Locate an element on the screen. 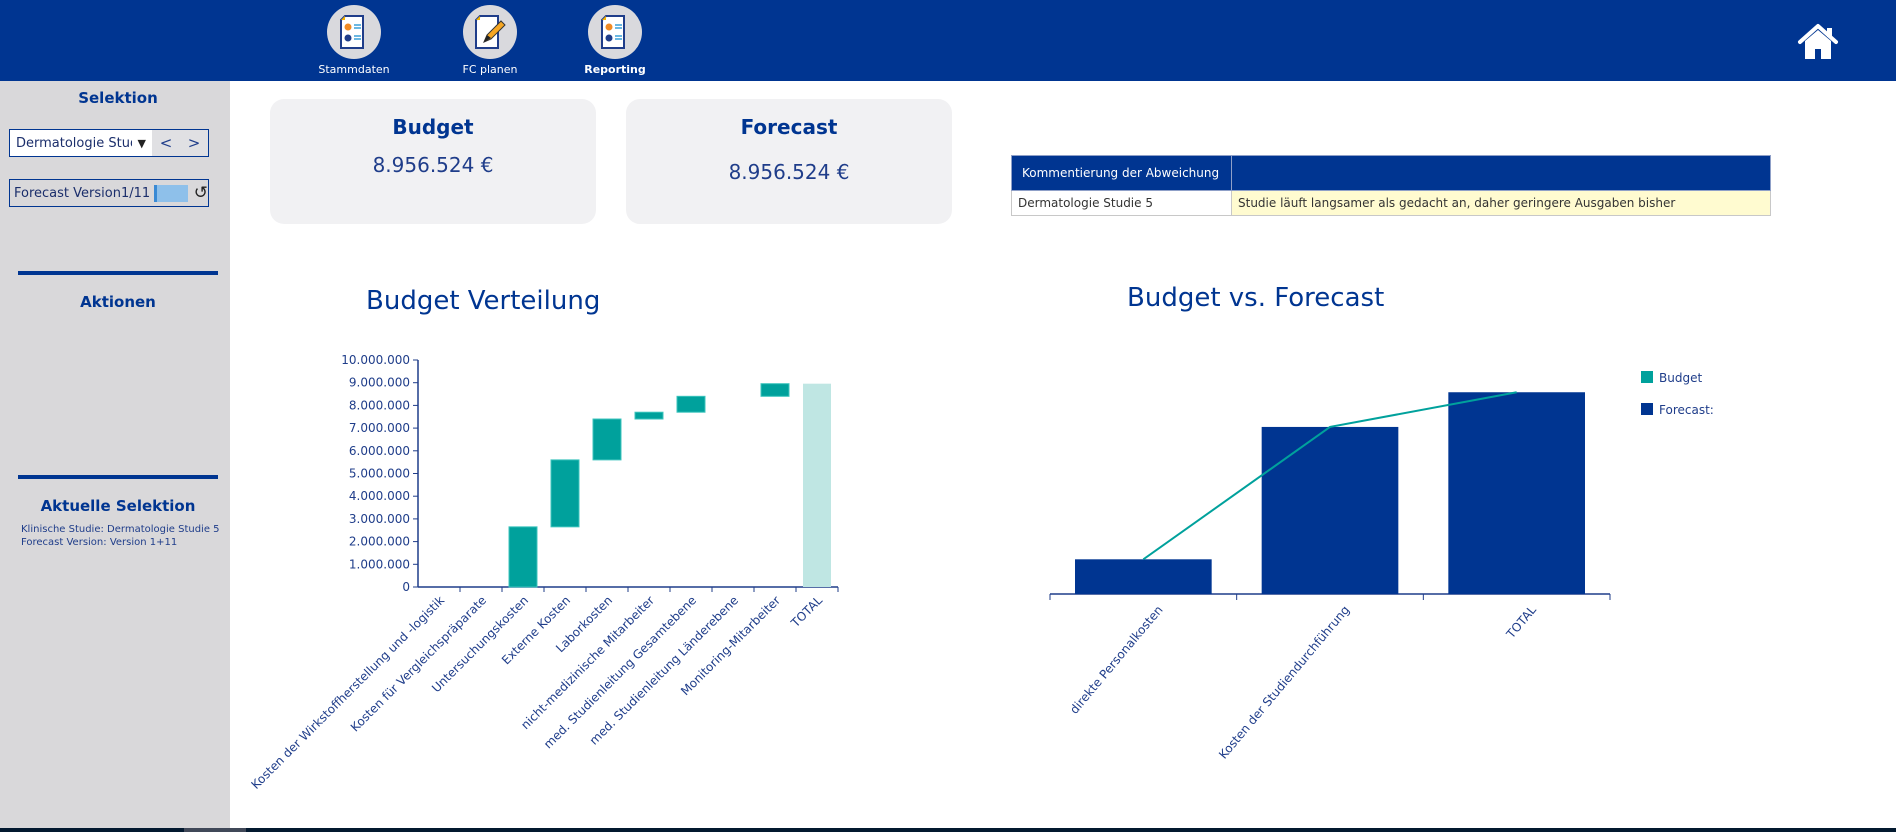  previous-study-button: < is located at coordinates (166, 143).